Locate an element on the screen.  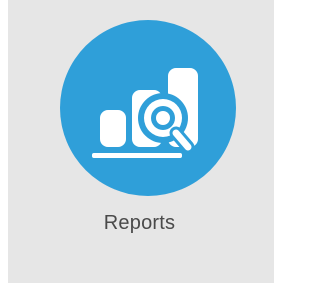
reports-chart-magnifier-icon is located at coordinates (145, 113).